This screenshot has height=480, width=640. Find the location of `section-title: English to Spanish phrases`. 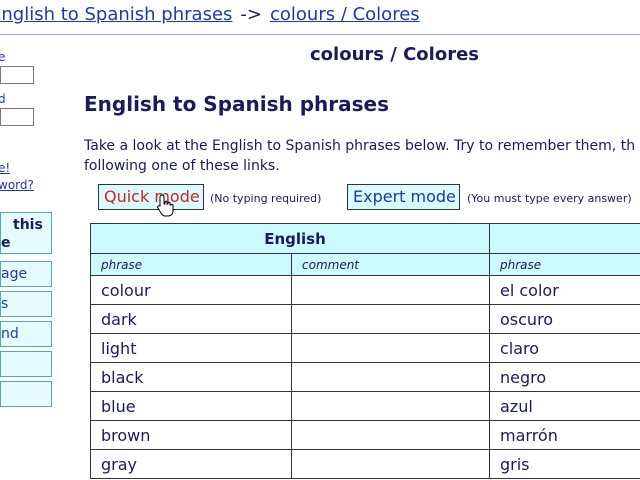

section-title: English to Spanish phrases is located at coordinates (236, 104).